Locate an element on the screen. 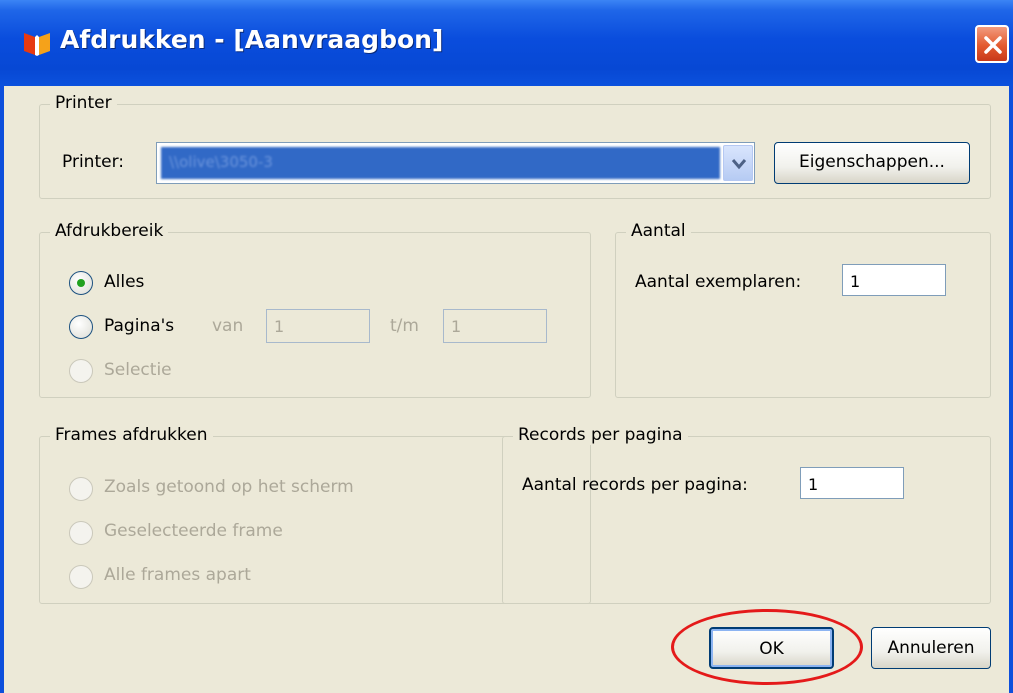  radio-all-label: Alles is located at coordinates (124, 282).